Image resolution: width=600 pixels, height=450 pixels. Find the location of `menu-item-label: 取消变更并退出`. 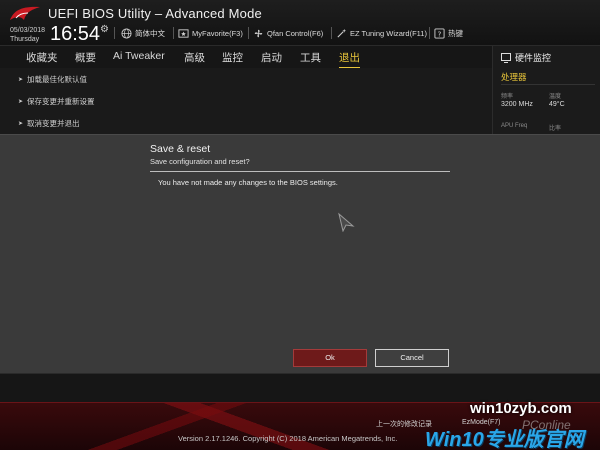

menu-item-label: 取消变更并退出 is located at coordinates (53, 123).